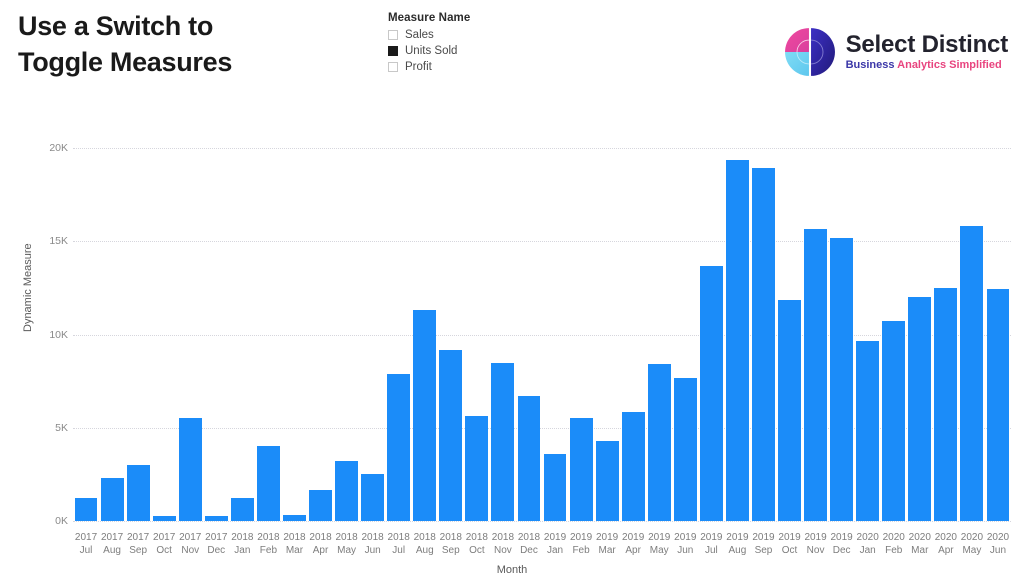 The height and width of the screenshot is (582, 1024). I want to click on slicer-item-label: Units Sold, so click(431, 51).